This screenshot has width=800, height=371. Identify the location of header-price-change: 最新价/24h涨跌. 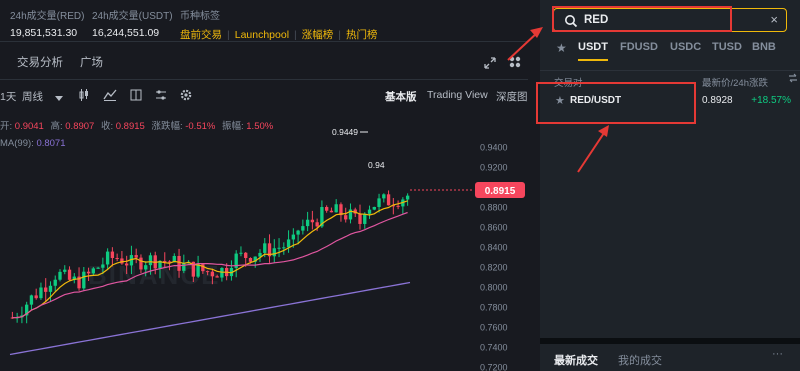
(735, 82).